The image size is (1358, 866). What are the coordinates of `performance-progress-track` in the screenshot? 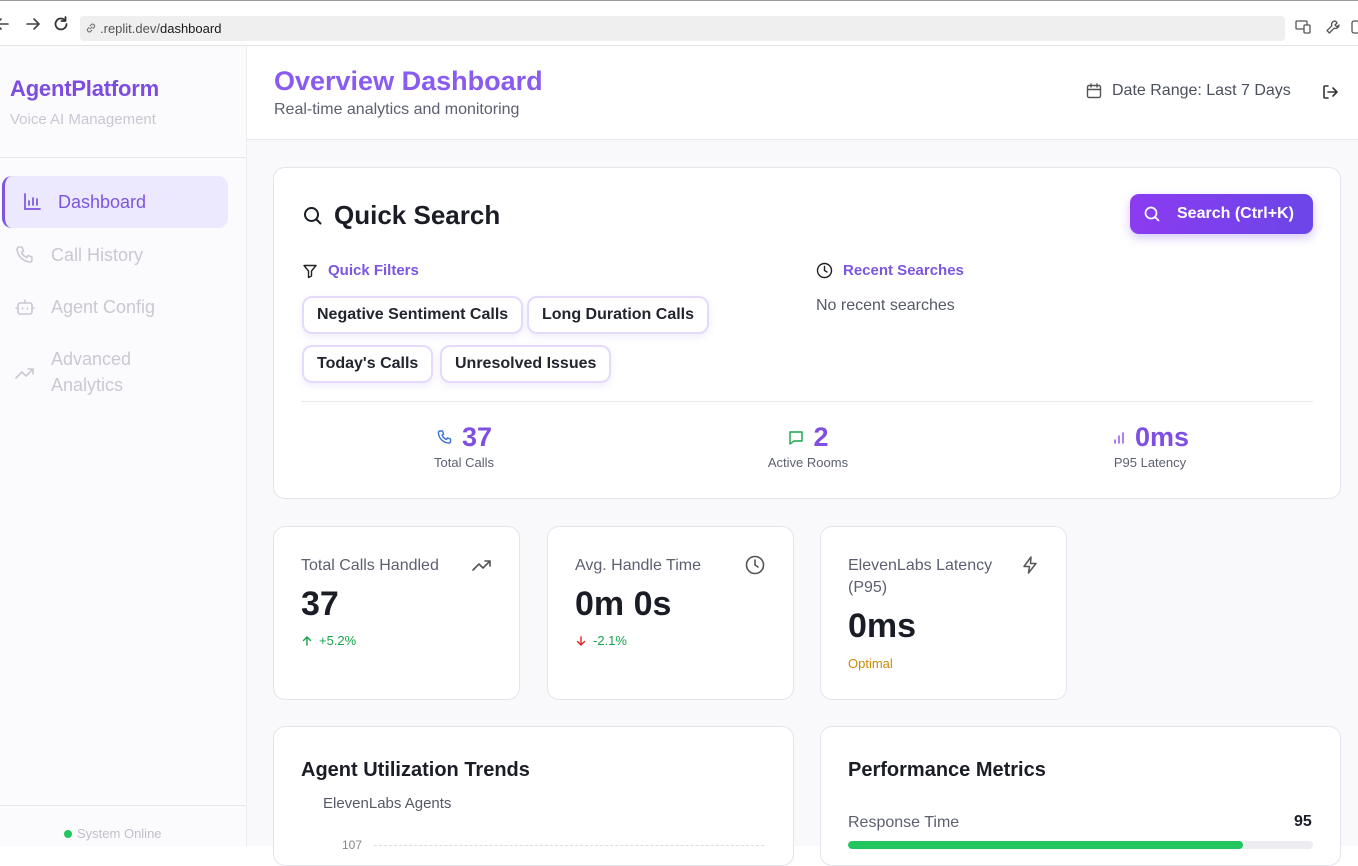 It's located at (1080, 845).